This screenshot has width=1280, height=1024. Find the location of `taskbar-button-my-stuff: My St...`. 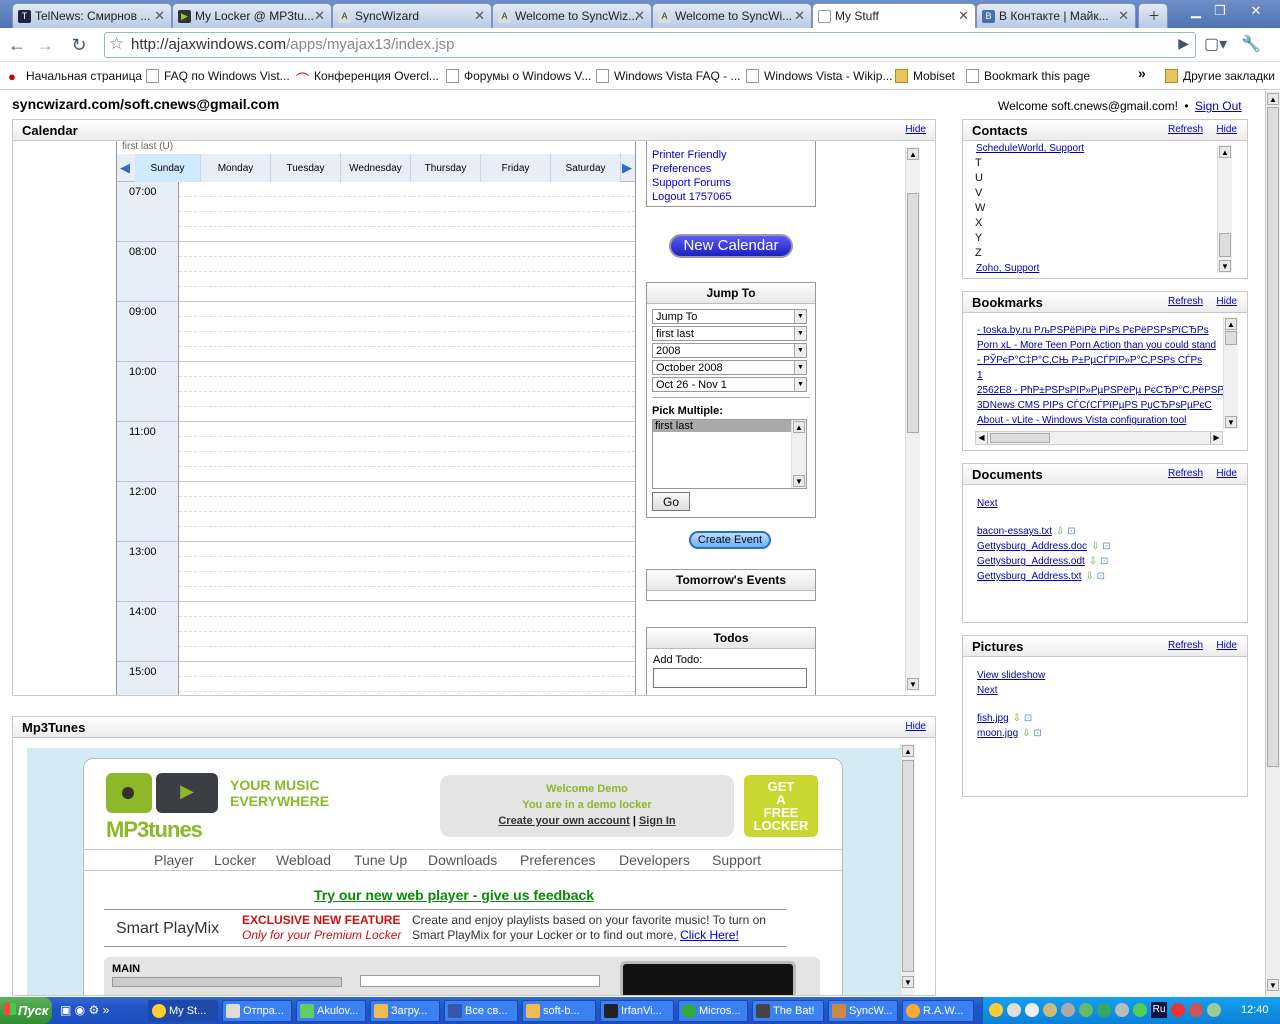

taskbar-button-my-stuff: My St... is located at coordinates (183, 1011).